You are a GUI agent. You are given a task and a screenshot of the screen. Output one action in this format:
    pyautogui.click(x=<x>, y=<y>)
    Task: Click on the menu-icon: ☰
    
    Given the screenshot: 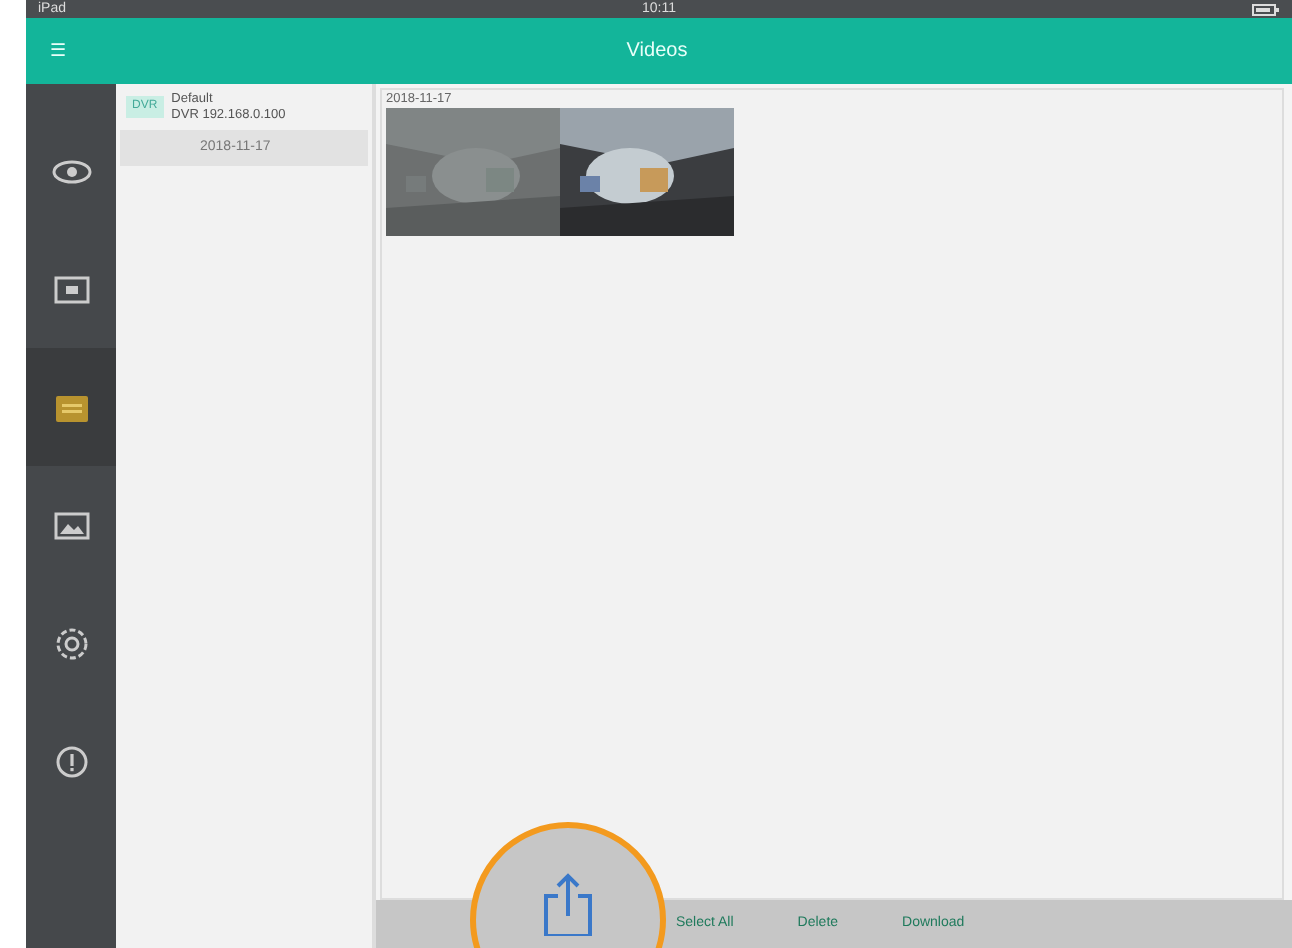 What is the action you would take?
    pyautogui.click(x=58, y=51)
    